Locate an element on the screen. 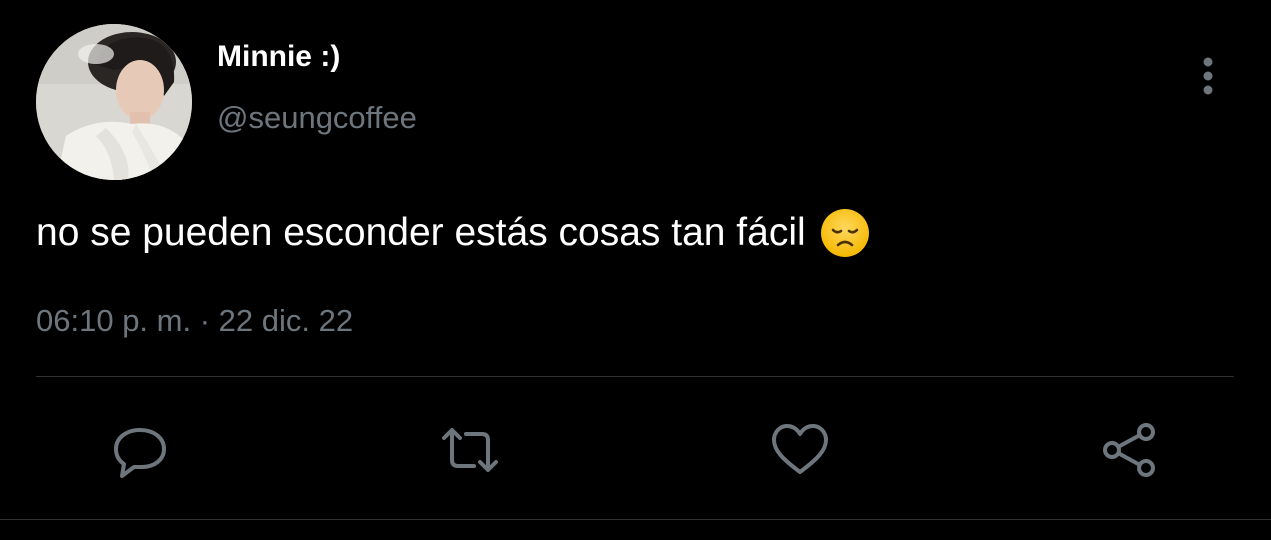 The height and width of the screenshot is (540, 1271). avatar is located at coordinates (114, 102).